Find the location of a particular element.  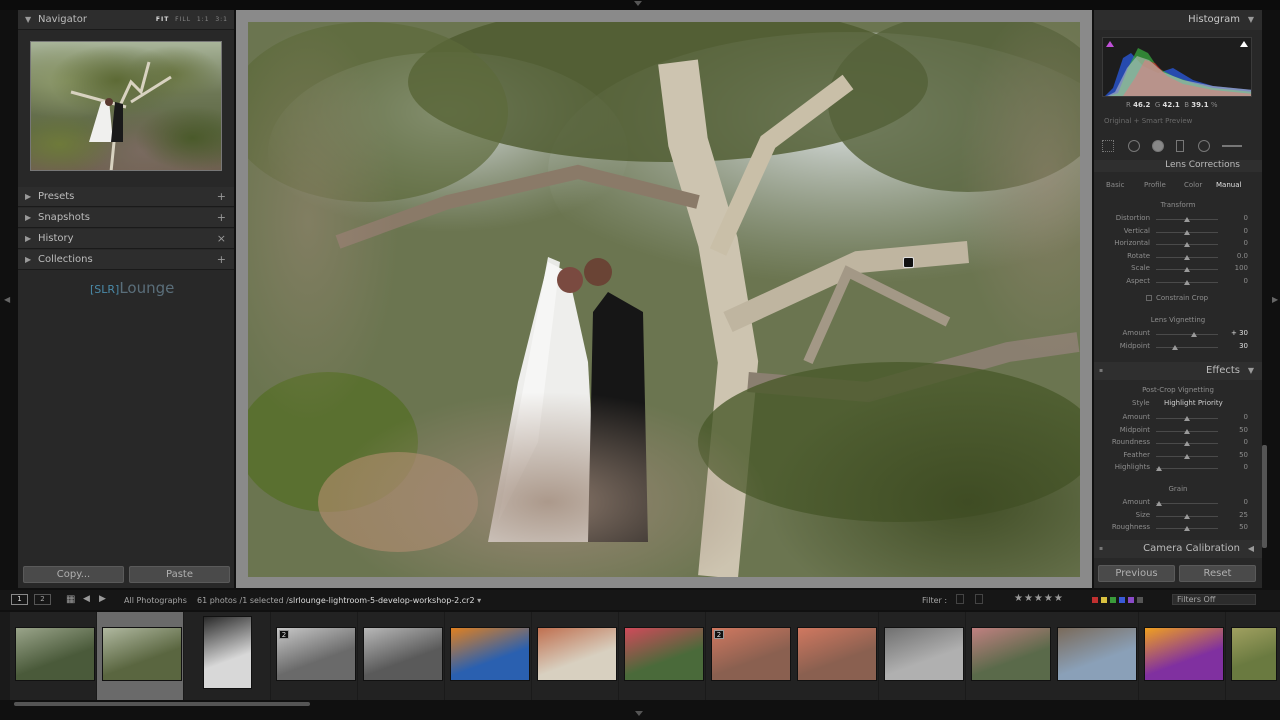

adjustment-brush-icon is located at coordinates (1232, 146).